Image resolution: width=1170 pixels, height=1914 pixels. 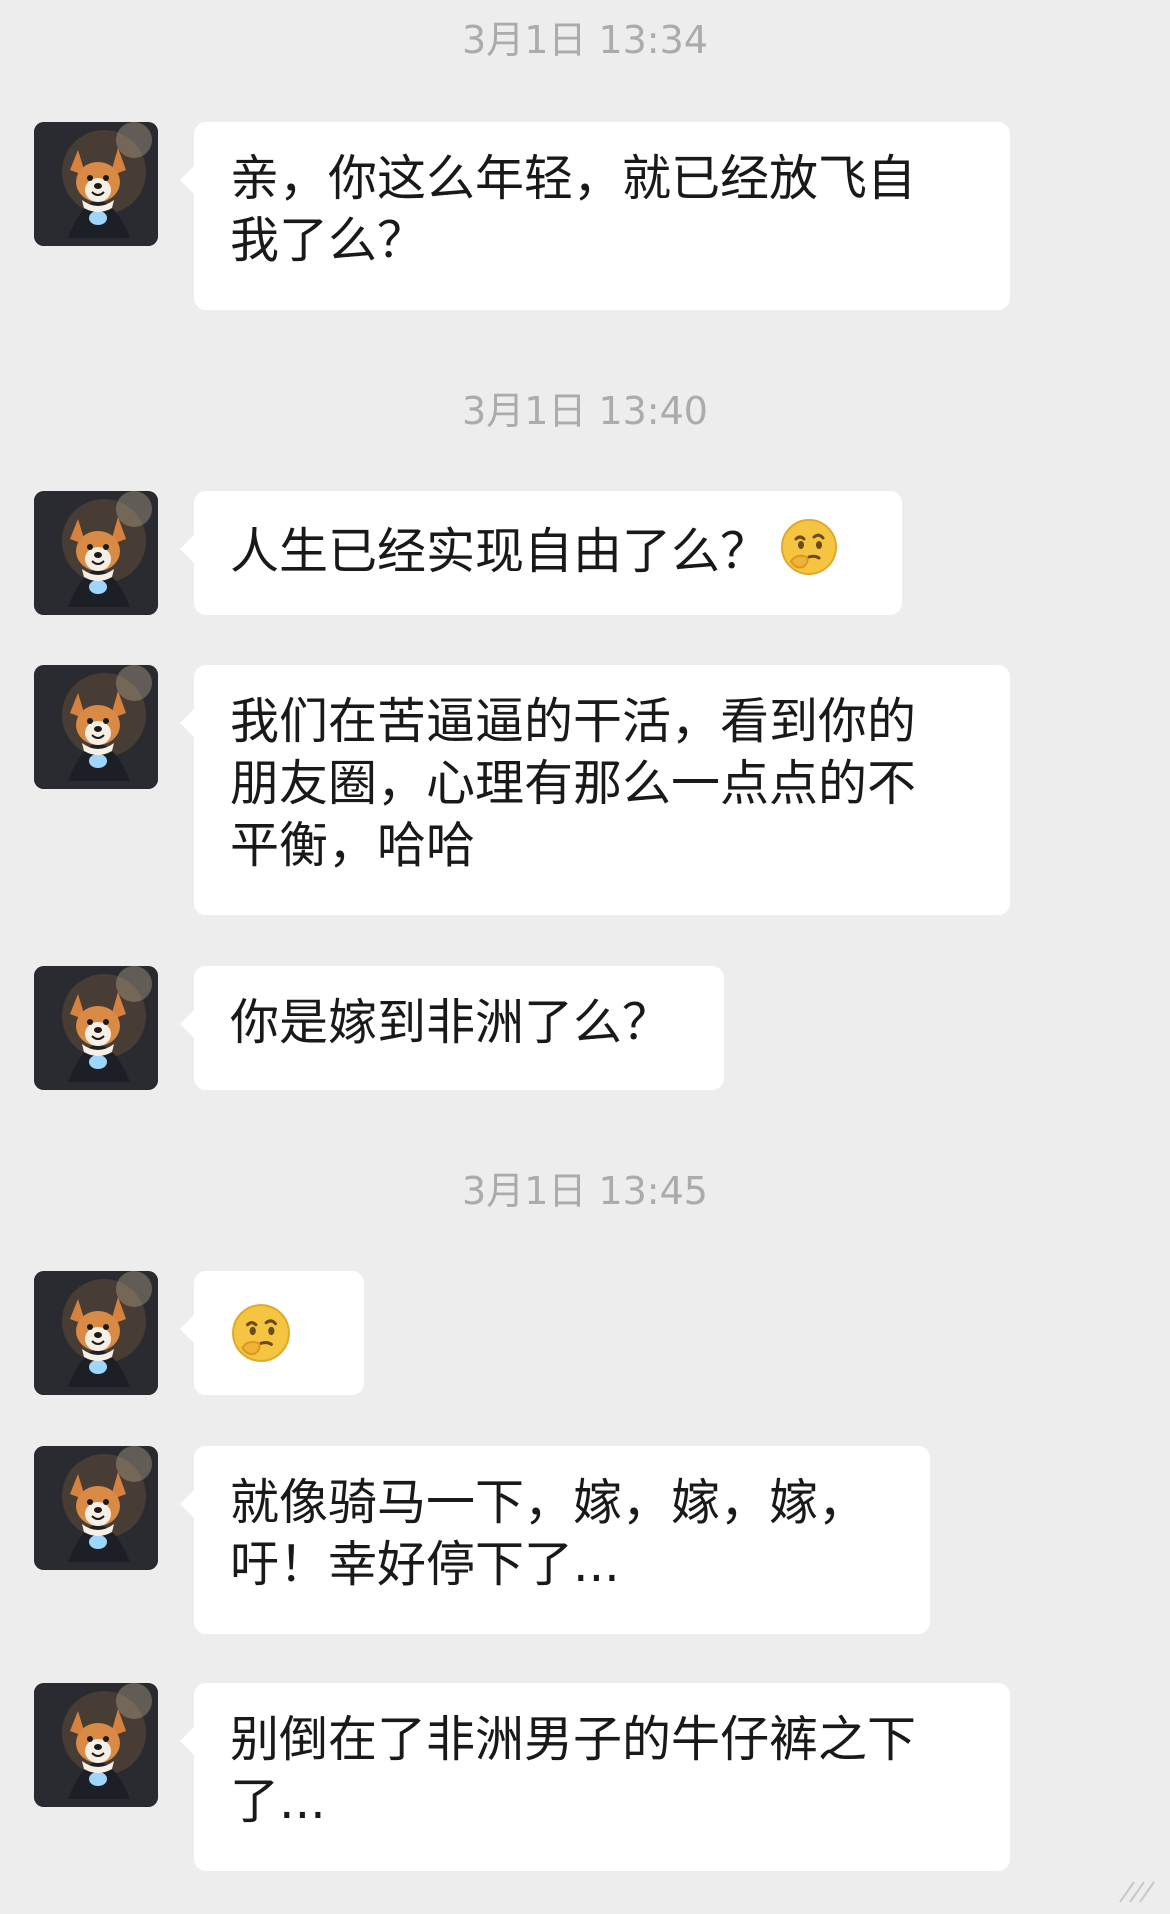 I want to click on message-bubble: 我们在苦逼逼的干活，看到你的 朋友圈，心理有那么一点点的不 平衡，哈哈, so click(x=595, y=790).